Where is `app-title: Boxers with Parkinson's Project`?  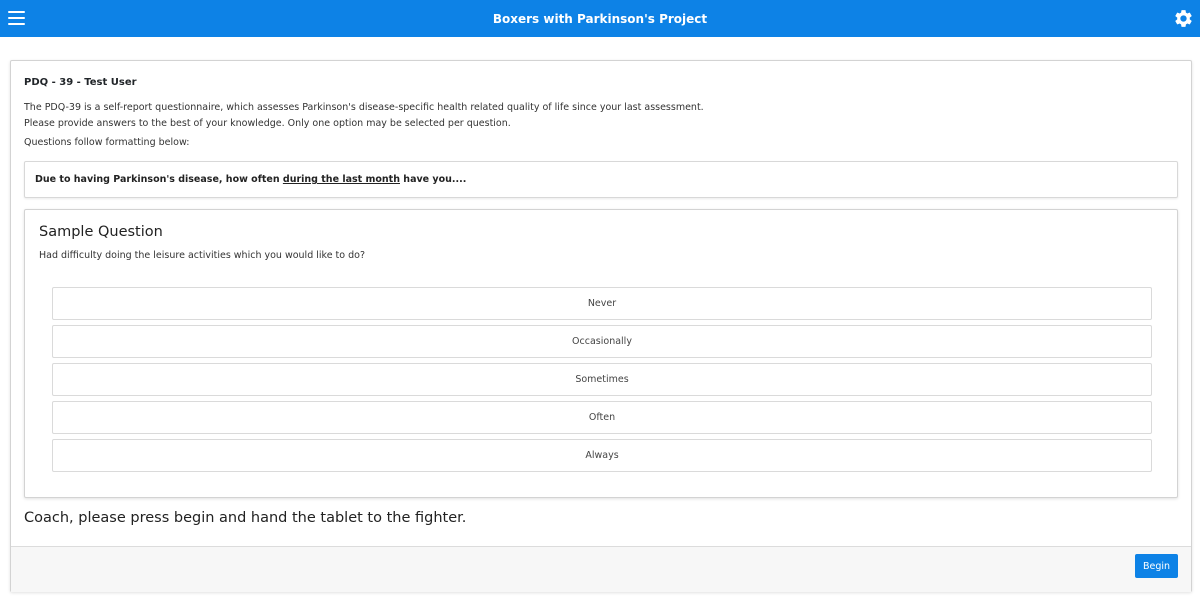
app-title: Boxers with Parkinson's Project is located at coordinates (600, 18).